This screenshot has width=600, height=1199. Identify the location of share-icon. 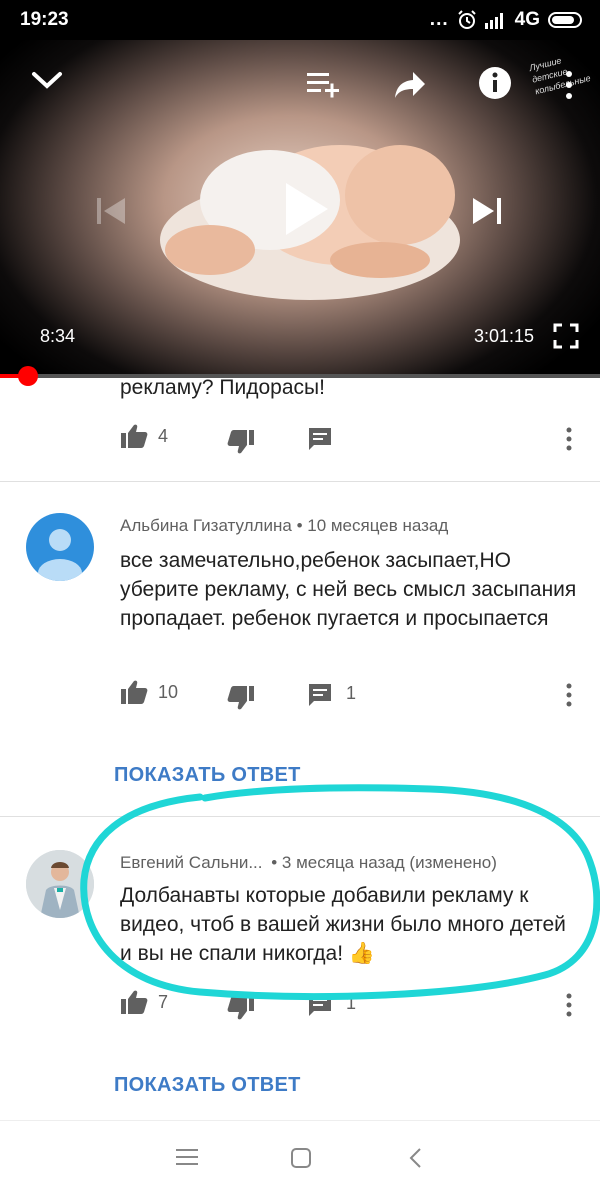
(410, 85).